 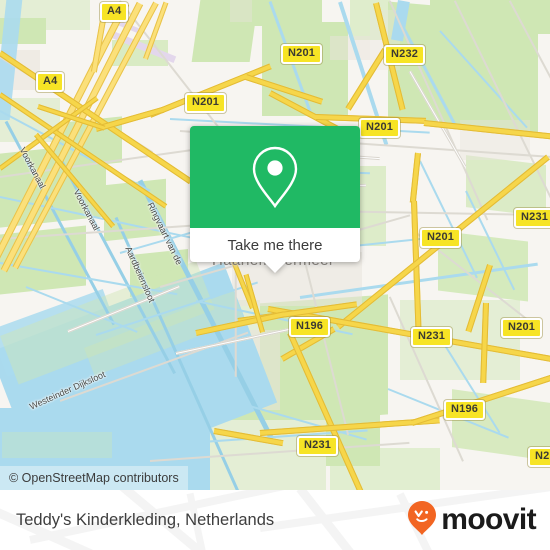 I want to click on location-popup-card: Take me there, so click(x=275, y=199).